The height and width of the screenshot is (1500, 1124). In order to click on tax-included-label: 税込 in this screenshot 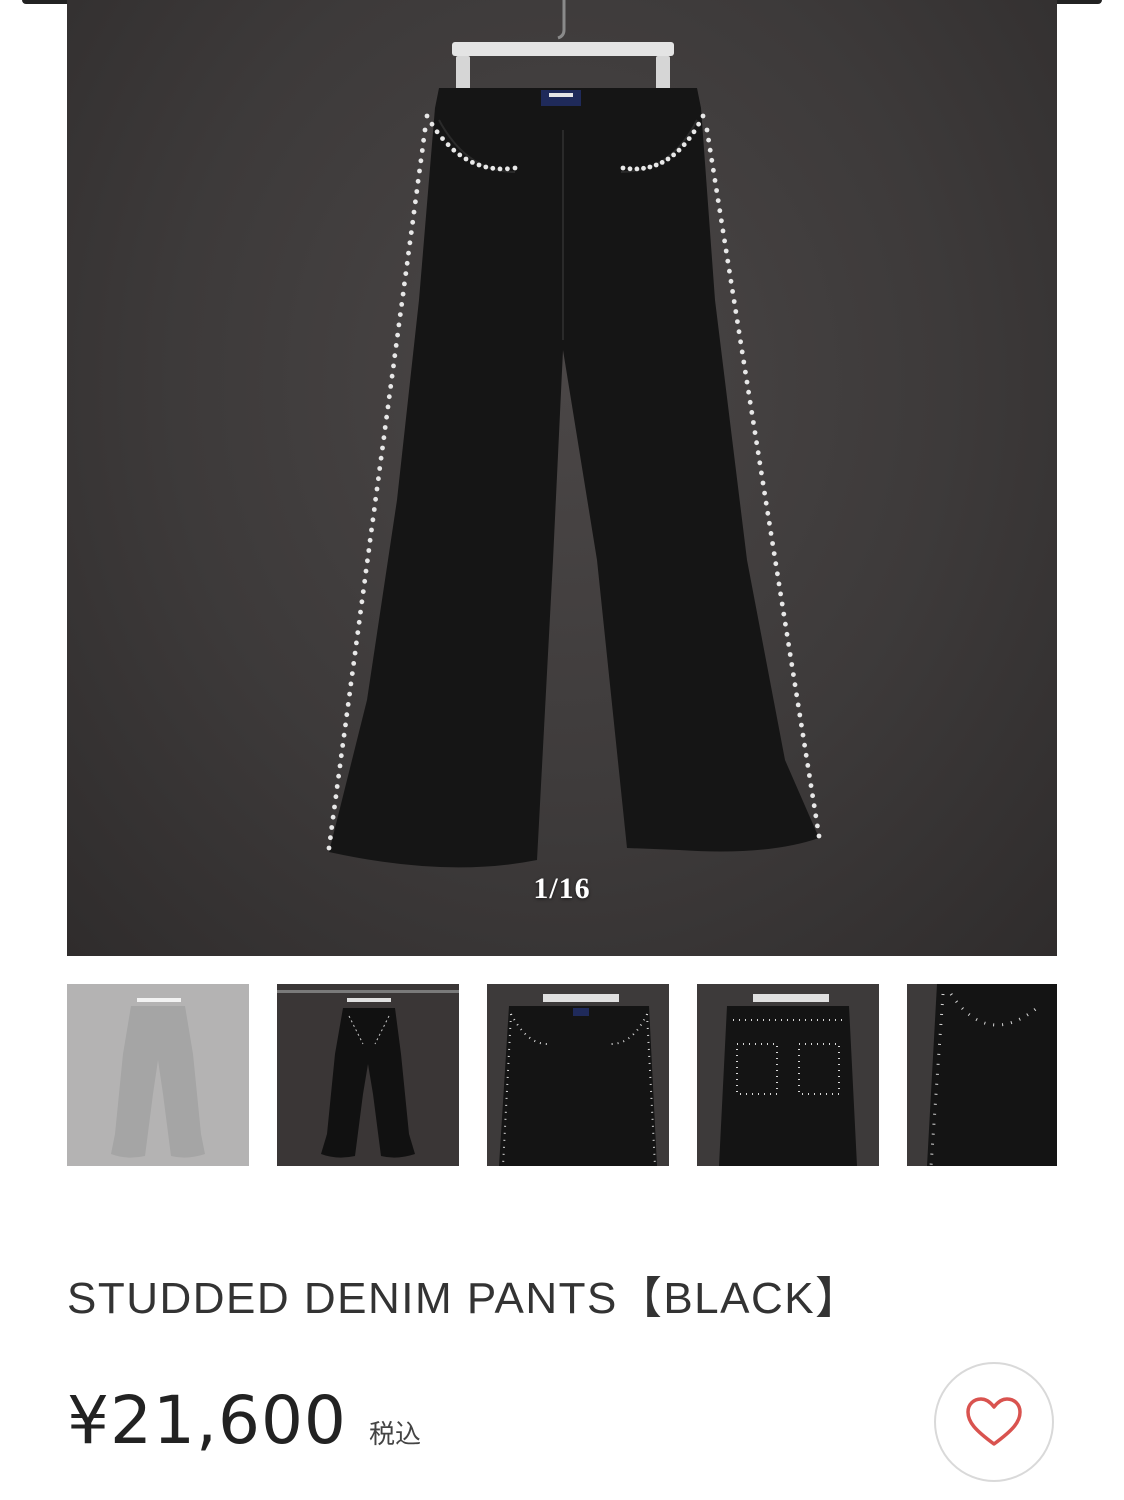, I will do `click(394, 1435)`.